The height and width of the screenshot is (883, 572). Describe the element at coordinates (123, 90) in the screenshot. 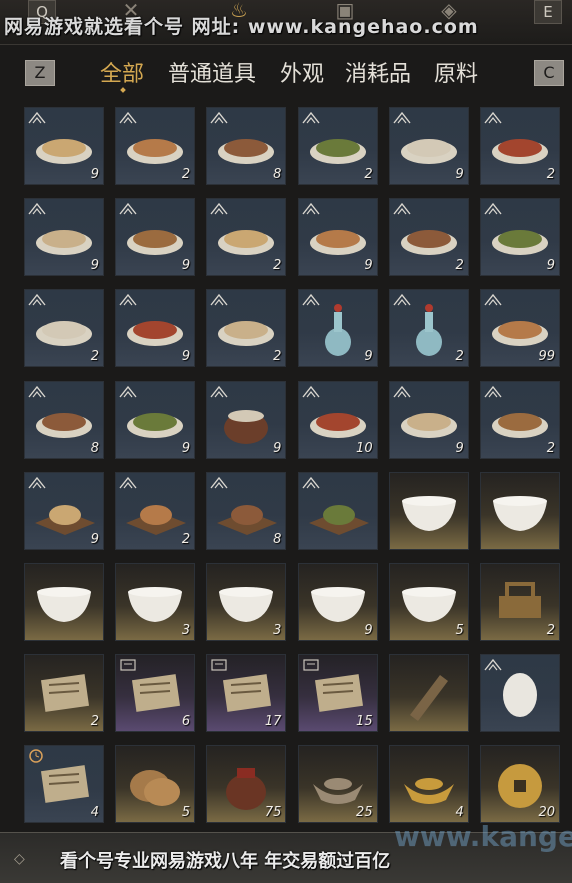

I see `active-tab-indicator` at that location.